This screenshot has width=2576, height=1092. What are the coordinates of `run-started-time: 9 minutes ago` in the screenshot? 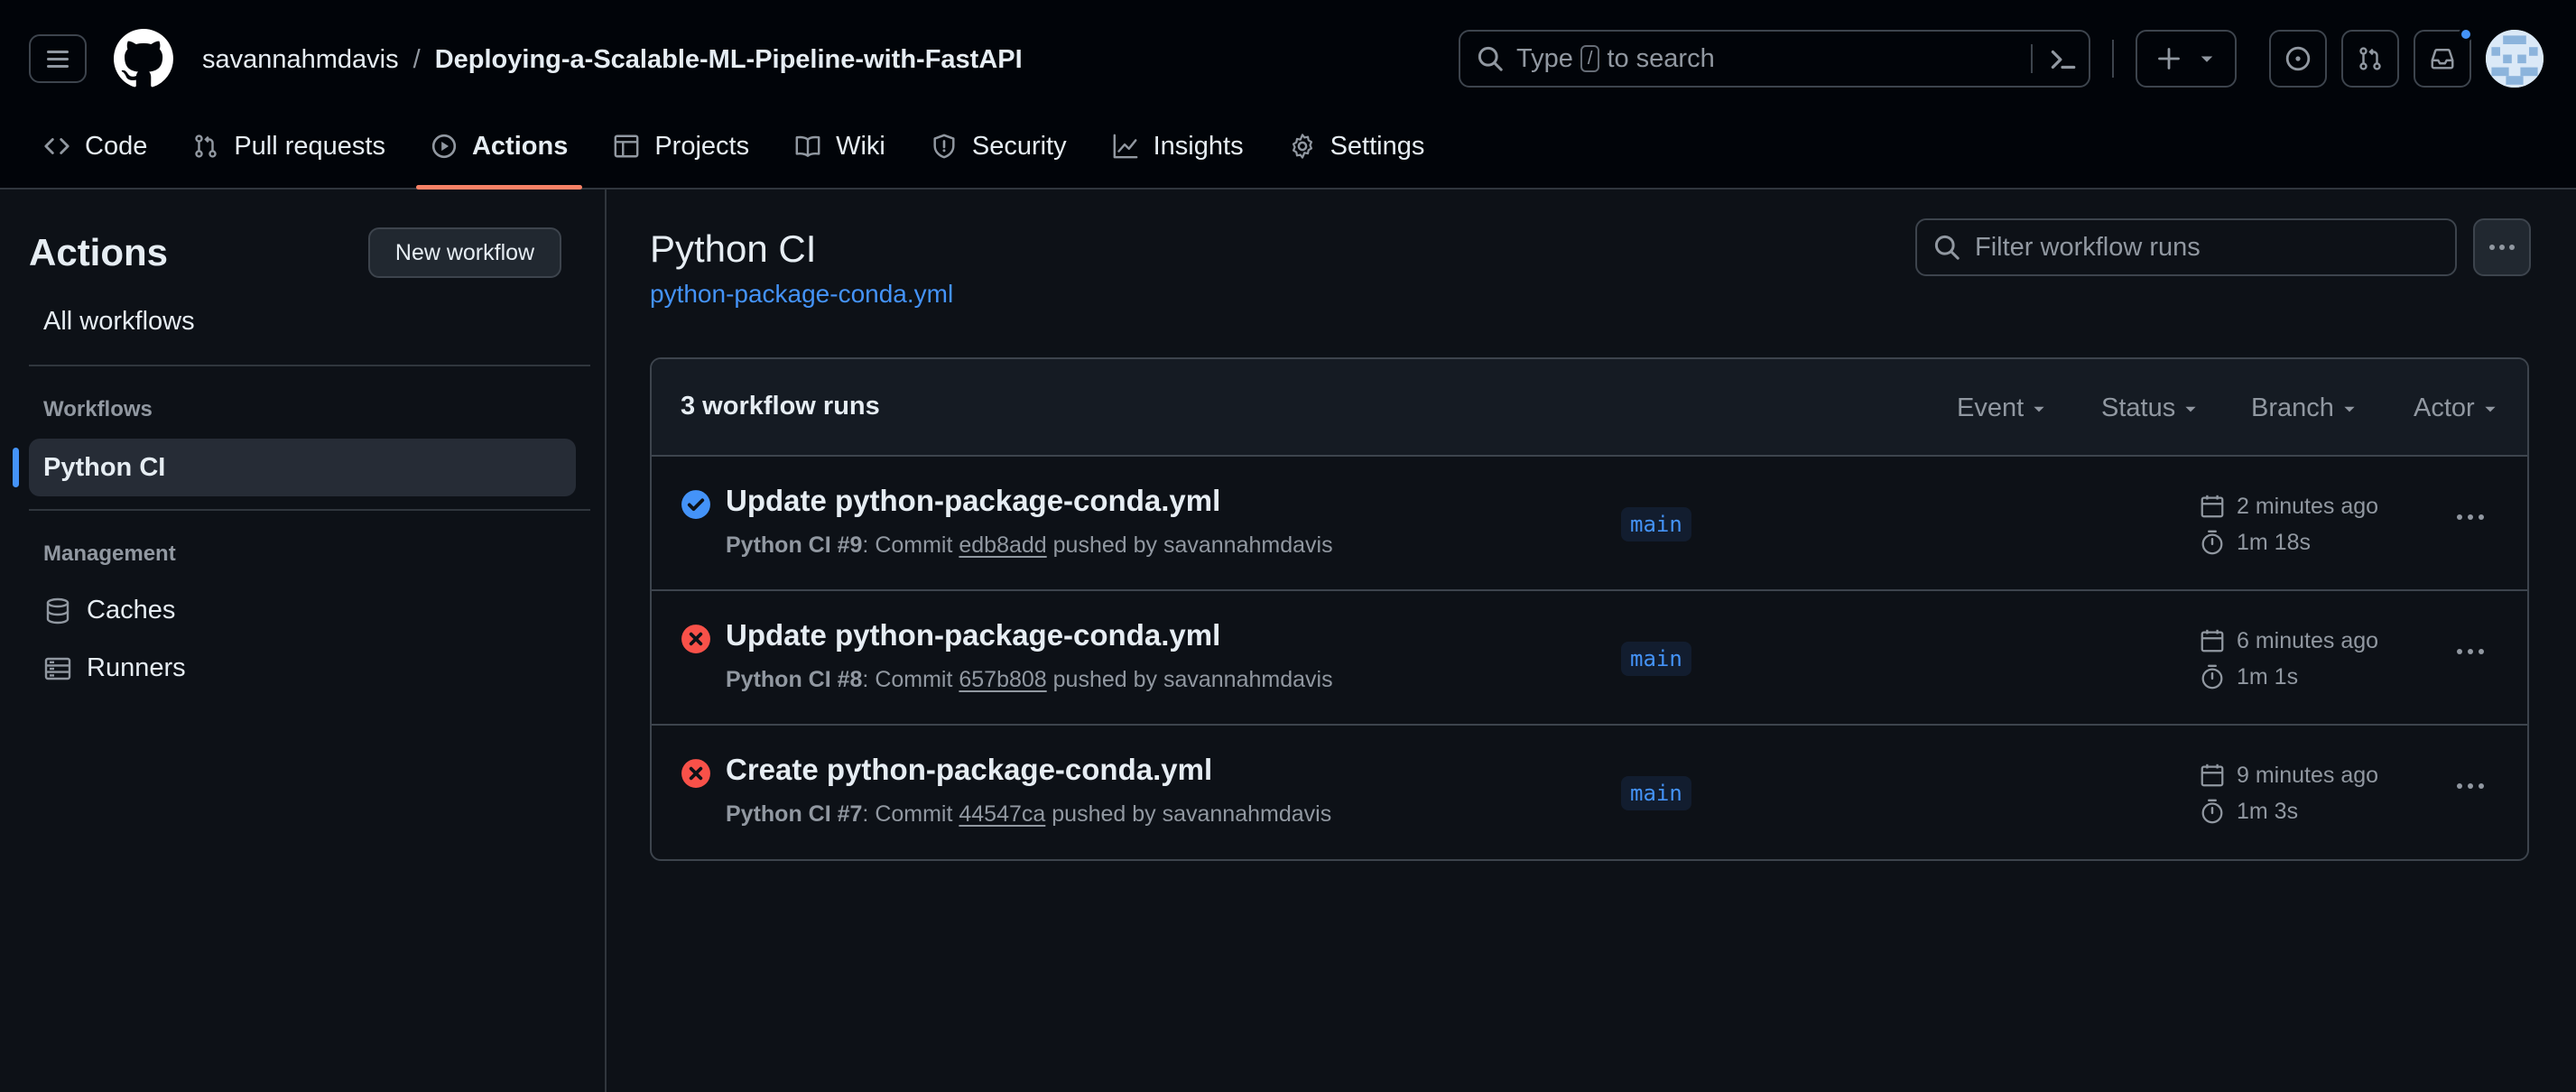 It's located at (2288, 775).